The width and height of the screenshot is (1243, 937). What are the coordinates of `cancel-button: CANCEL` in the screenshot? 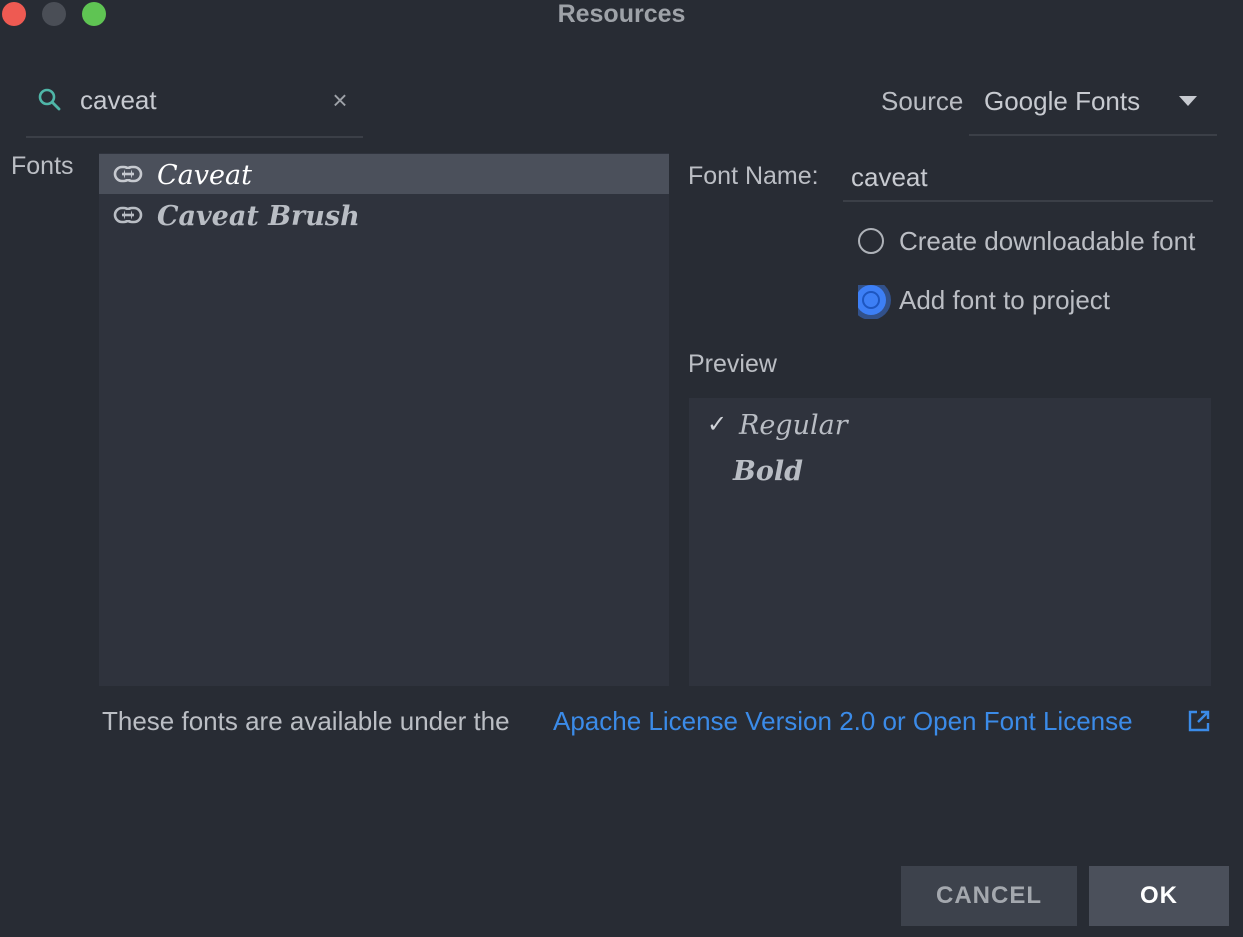 It's located at (989, 896).